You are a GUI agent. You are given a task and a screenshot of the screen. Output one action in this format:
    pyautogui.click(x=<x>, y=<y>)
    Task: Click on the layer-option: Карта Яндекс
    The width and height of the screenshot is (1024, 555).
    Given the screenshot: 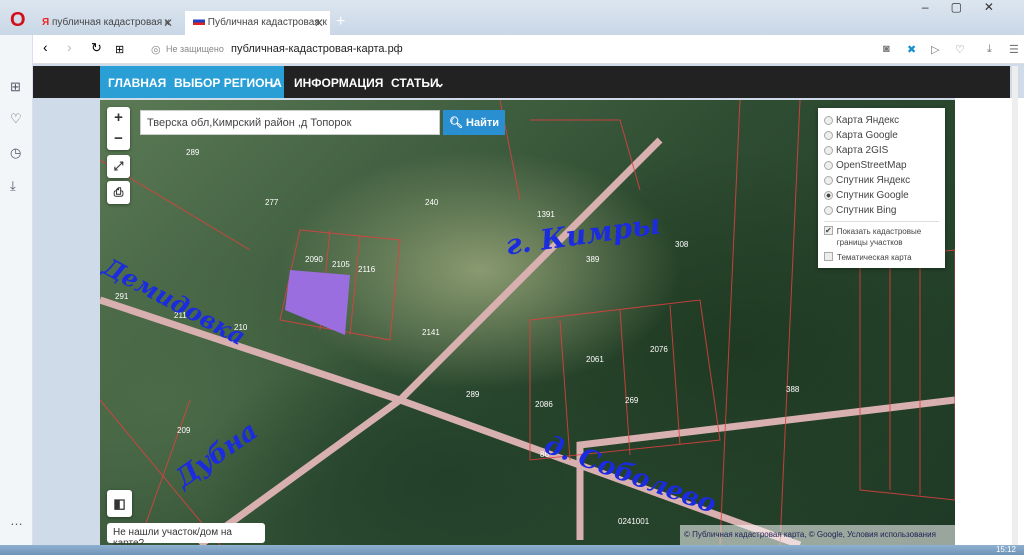 What is the action you would take?
    pyautogui.click(x=881, y=120)
    